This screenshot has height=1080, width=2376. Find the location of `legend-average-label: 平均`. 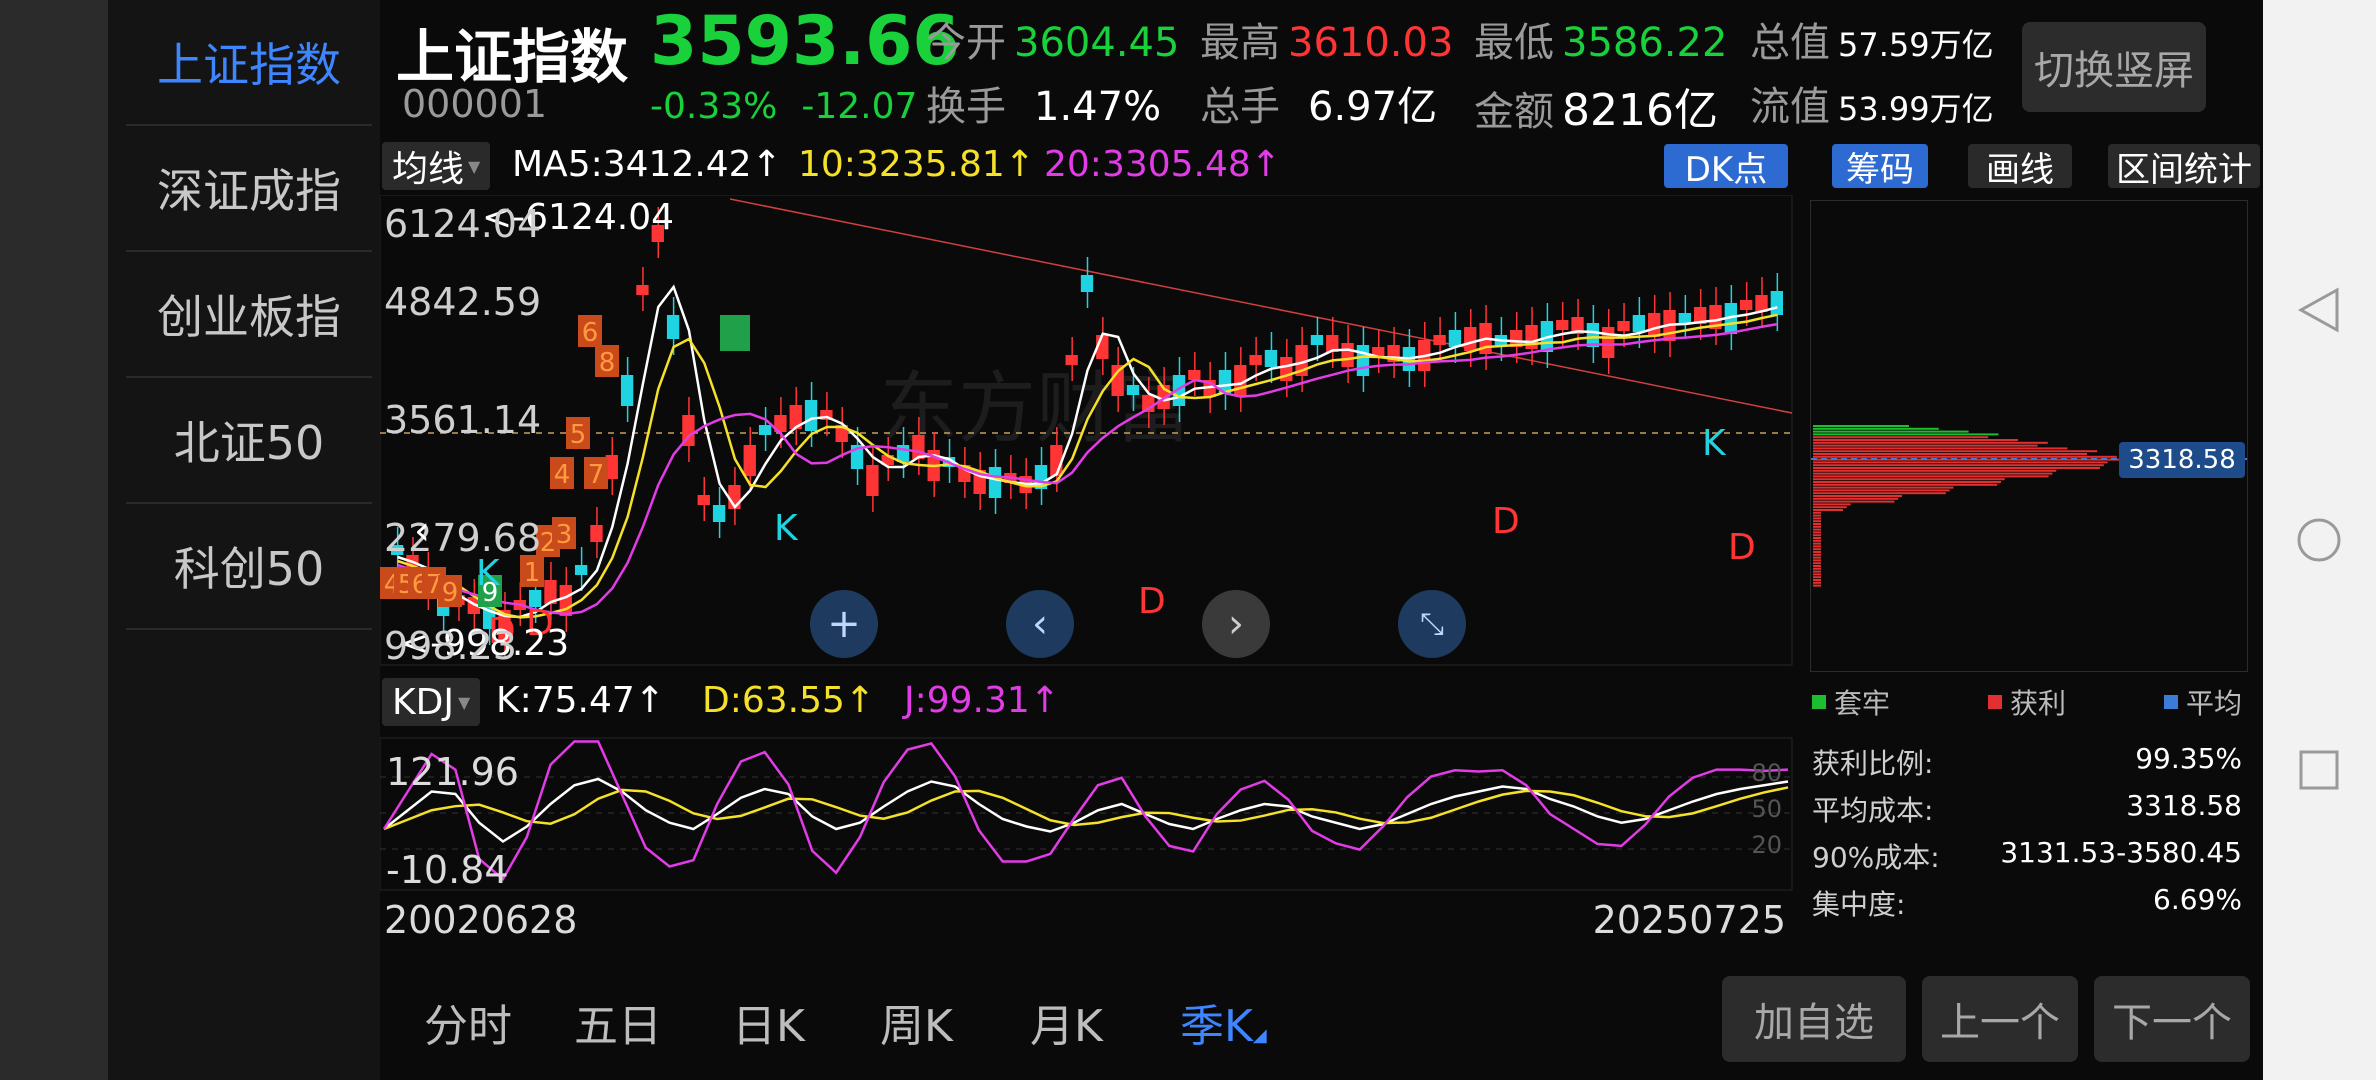

legend-average-label: 平均 is located at coordinates (2214, 703).